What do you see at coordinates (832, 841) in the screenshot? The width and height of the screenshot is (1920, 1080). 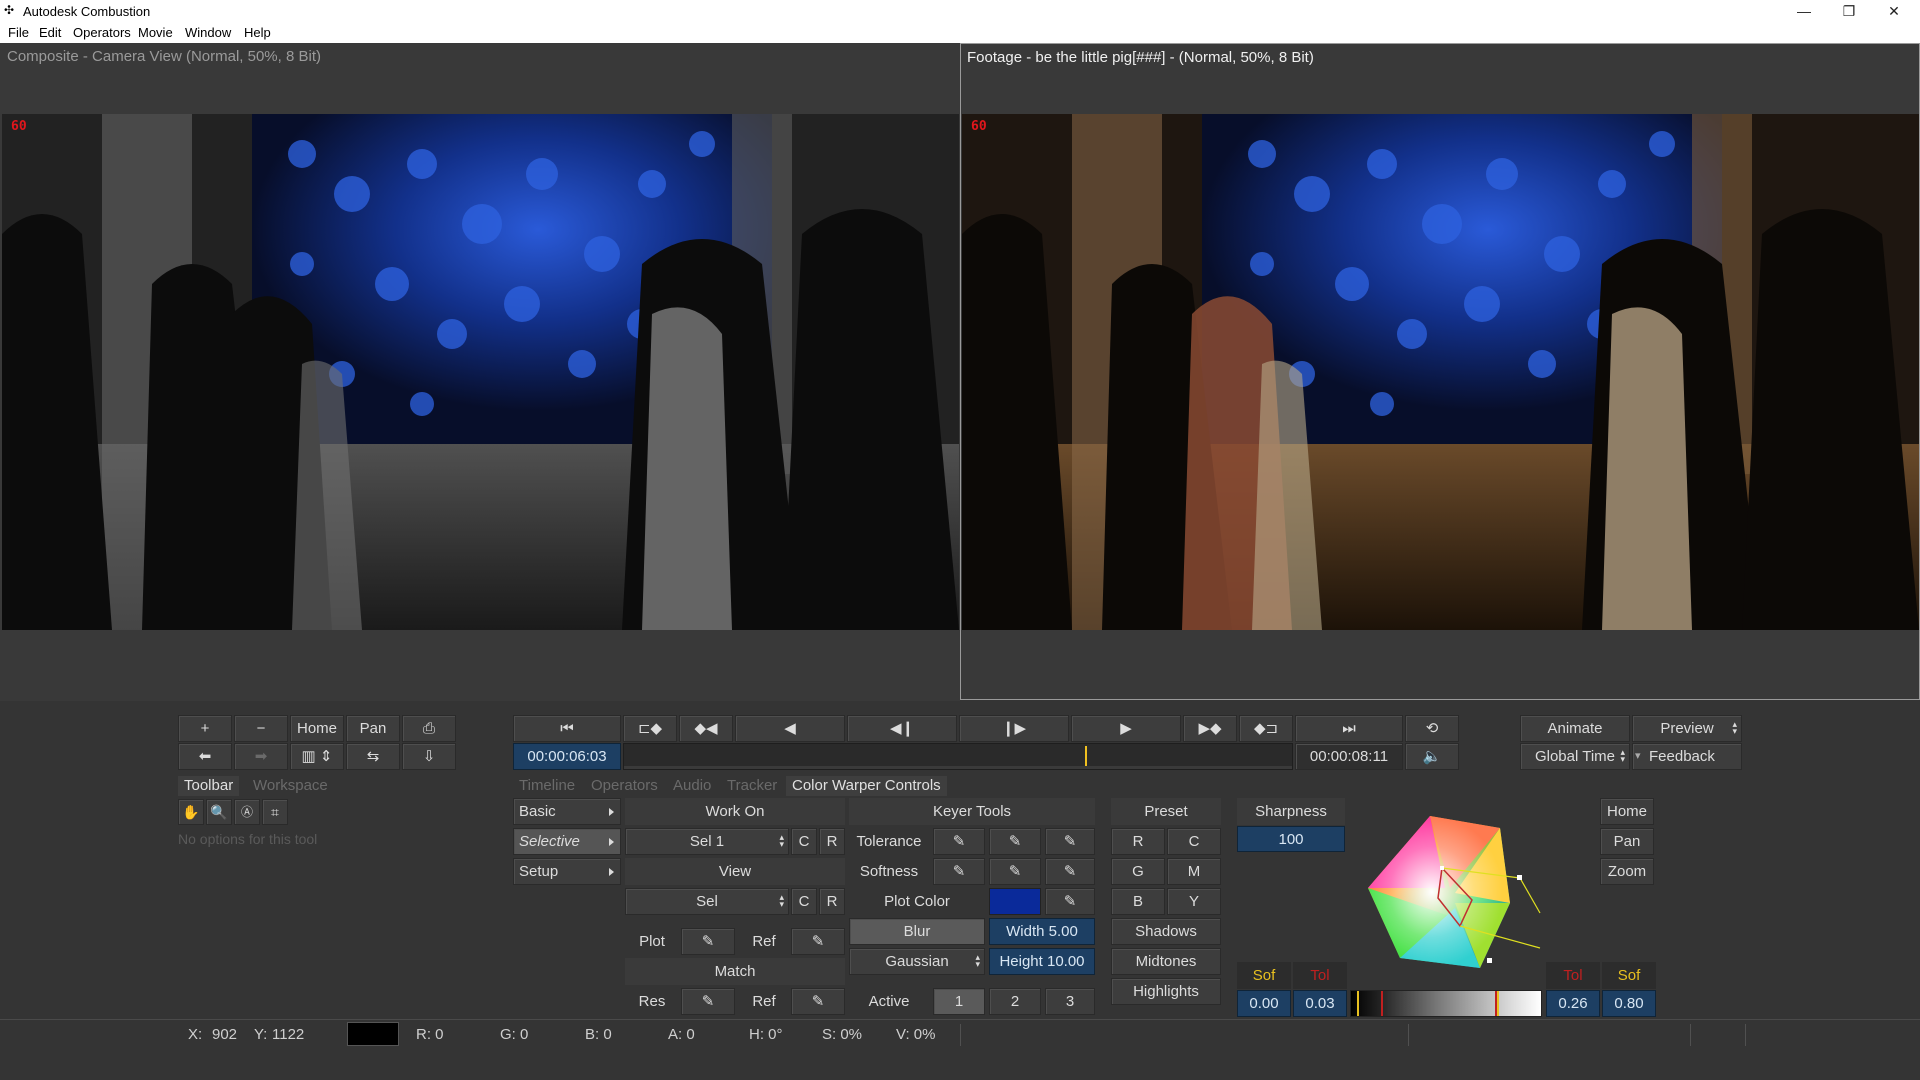 I see `work-on-r-button: R` at bounding box center [832, 841].